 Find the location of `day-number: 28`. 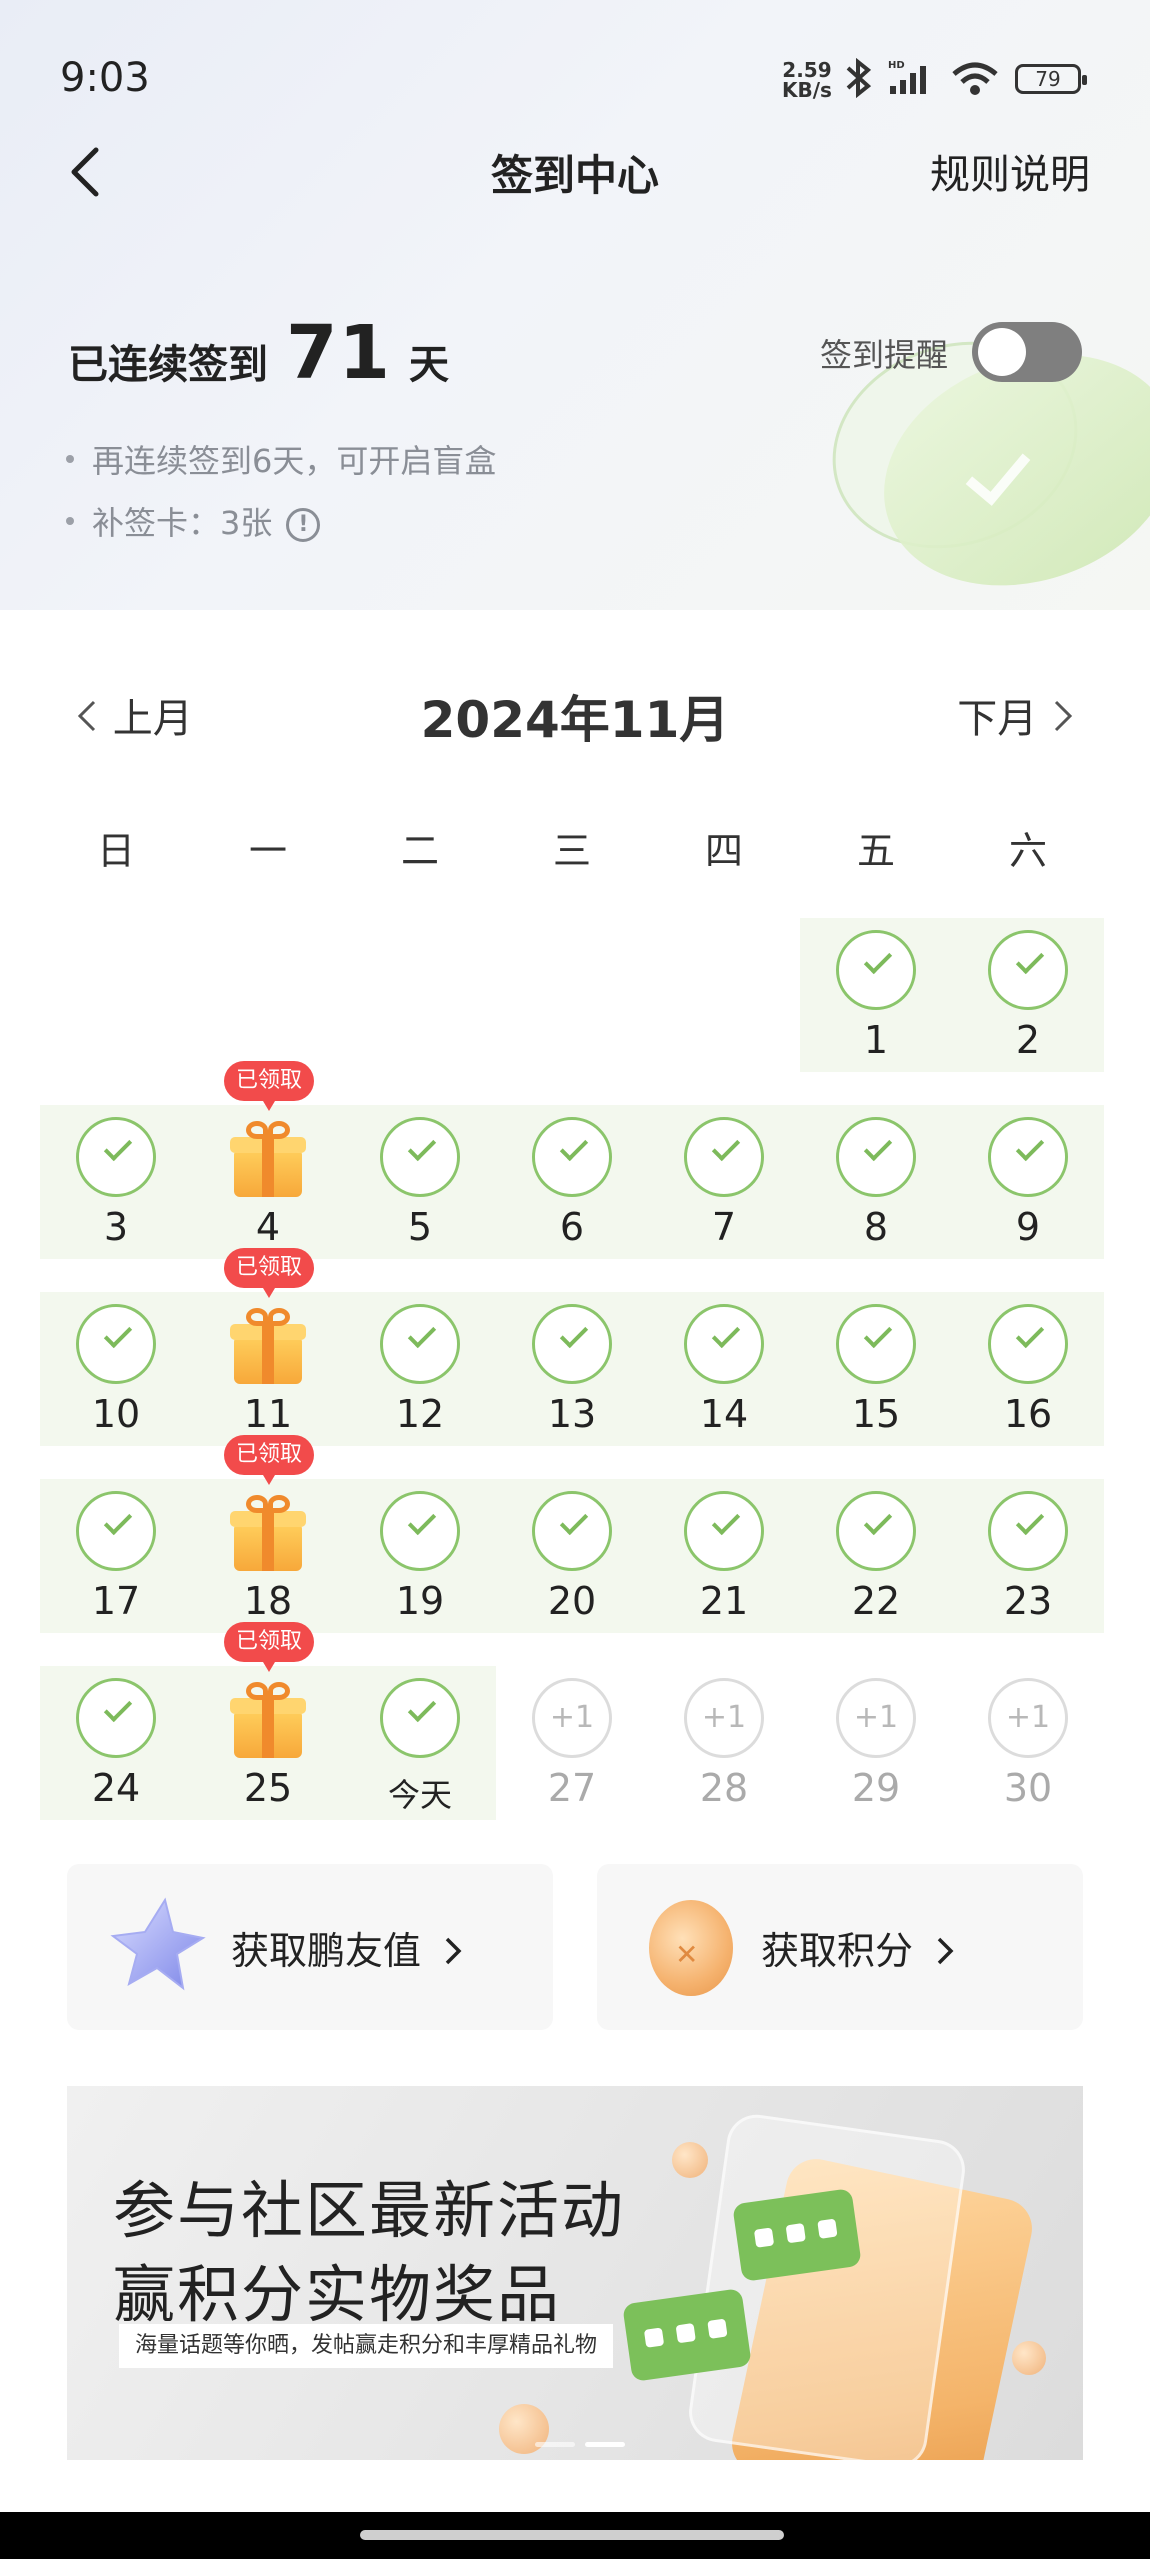

day-number: 28 is located at coordinates (724, 1788).